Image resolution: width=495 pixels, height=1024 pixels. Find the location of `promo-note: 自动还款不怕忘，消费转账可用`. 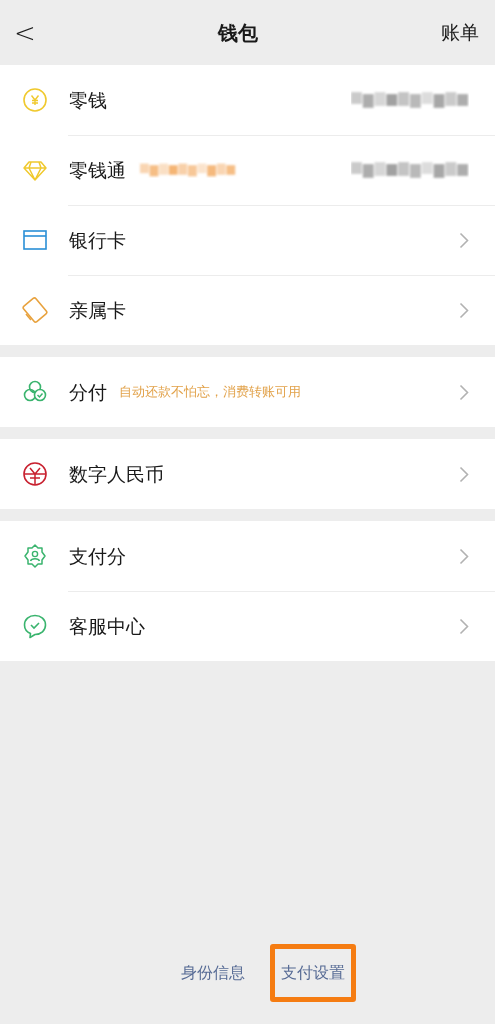

promo-note: 自动还款不怕忘，消费转账可用 is located at coordinates (210, 392).